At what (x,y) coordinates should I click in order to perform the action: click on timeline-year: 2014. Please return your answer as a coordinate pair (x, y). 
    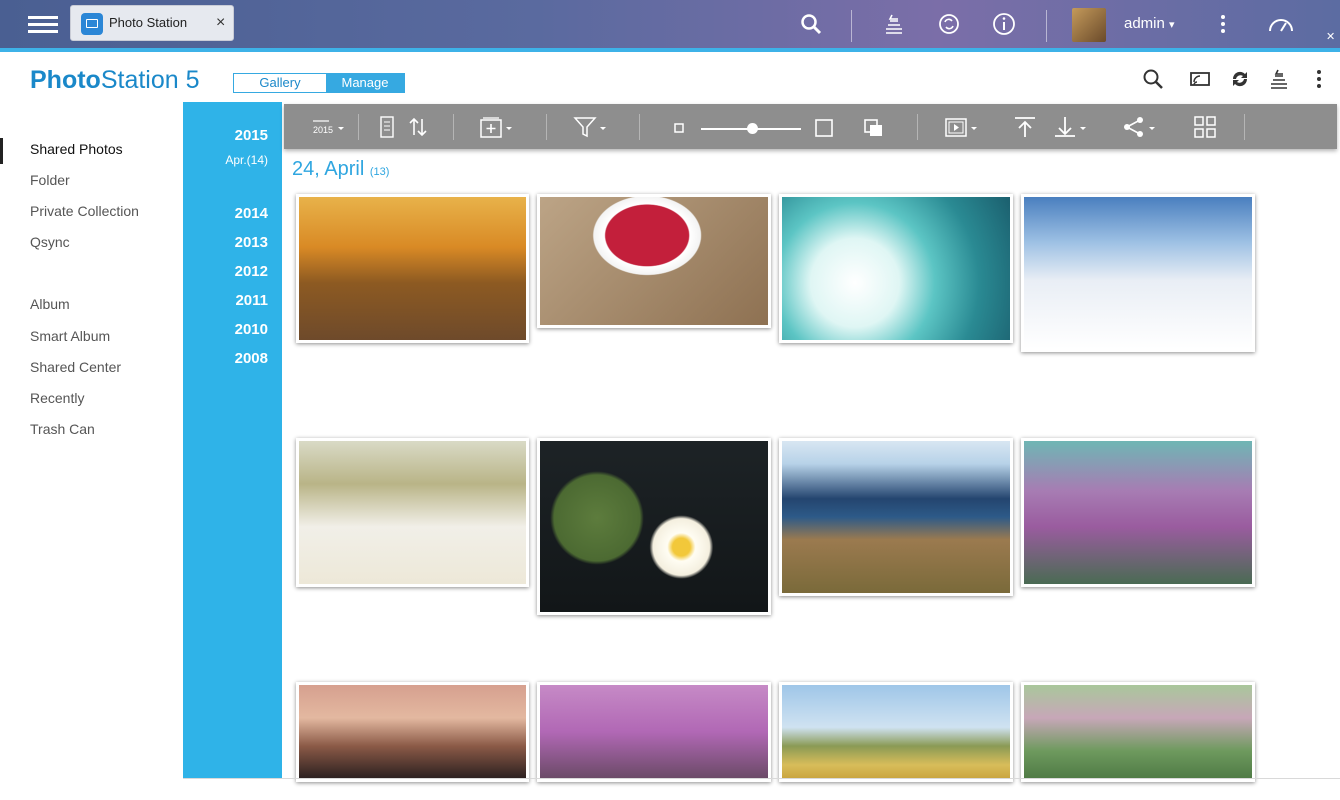
    Looking at the image, I should click on (251, 213).